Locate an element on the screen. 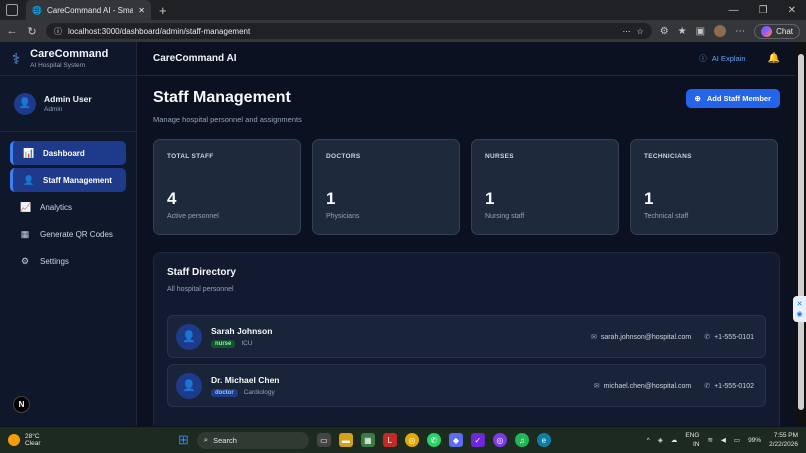 This screenshot has height=453, width=806. brand: ⚕ CareCommand AI Hospital System is located at coordinates (68, 59).